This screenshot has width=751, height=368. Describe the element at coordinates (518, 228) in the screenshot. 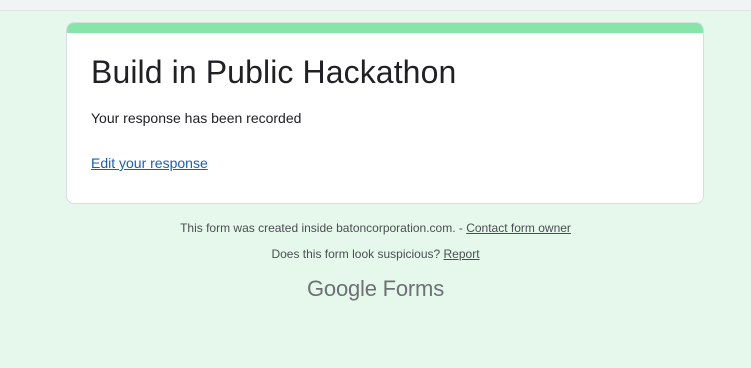

I see `contact-owner-link: Contact form owner` at that location.